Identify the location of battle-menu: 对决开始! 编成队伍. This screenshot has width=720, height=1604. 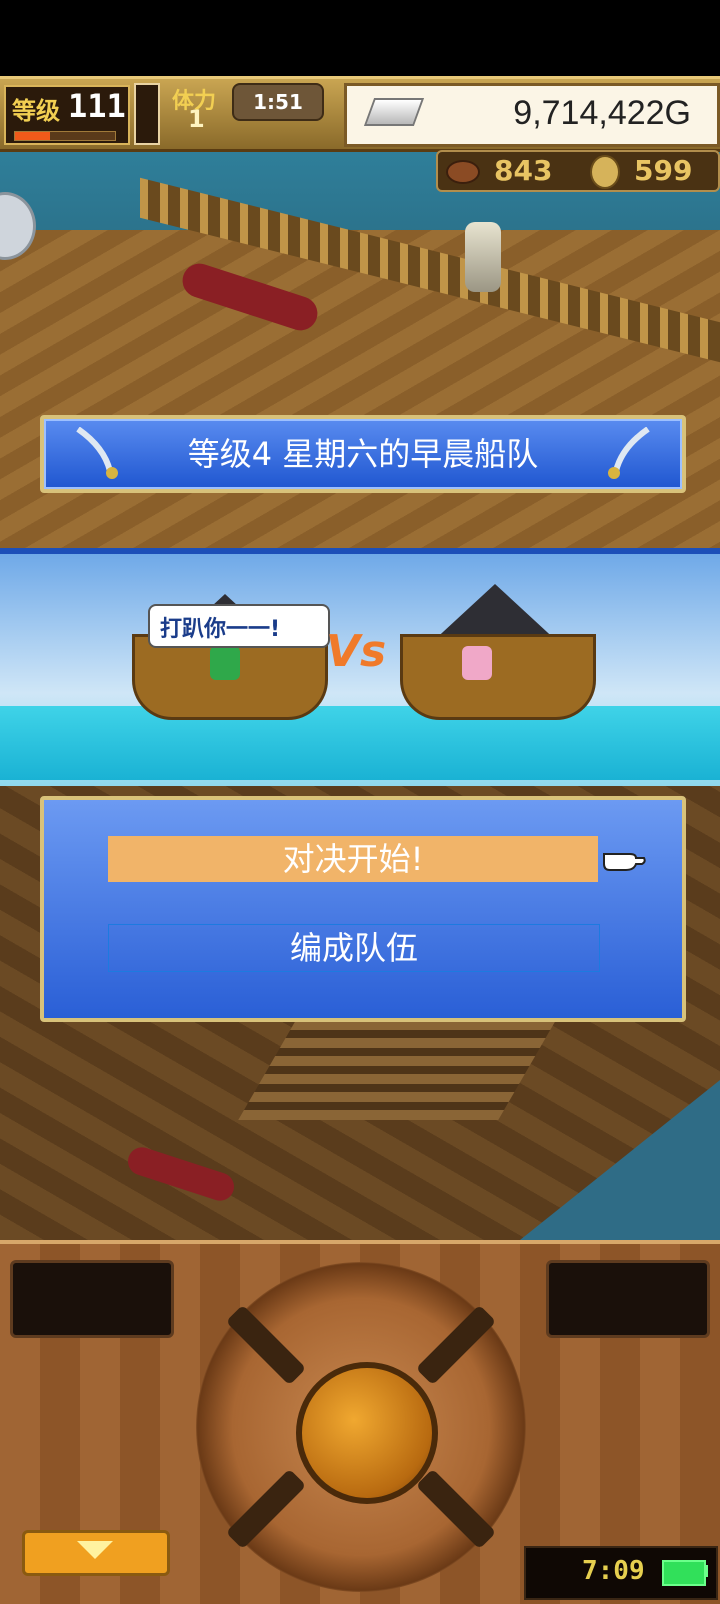
(363, 909).